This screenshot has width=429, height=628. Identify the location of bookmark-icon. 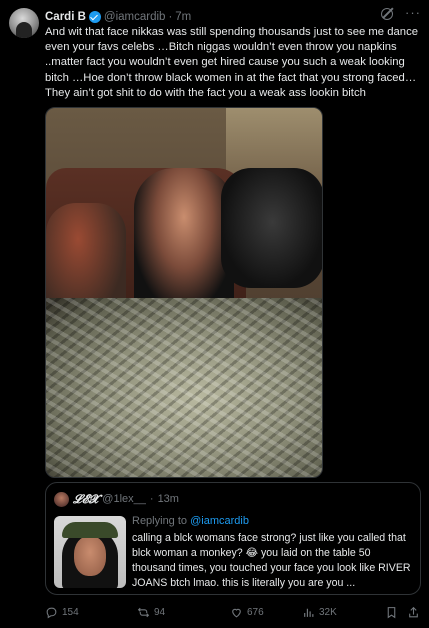
(391, 613).